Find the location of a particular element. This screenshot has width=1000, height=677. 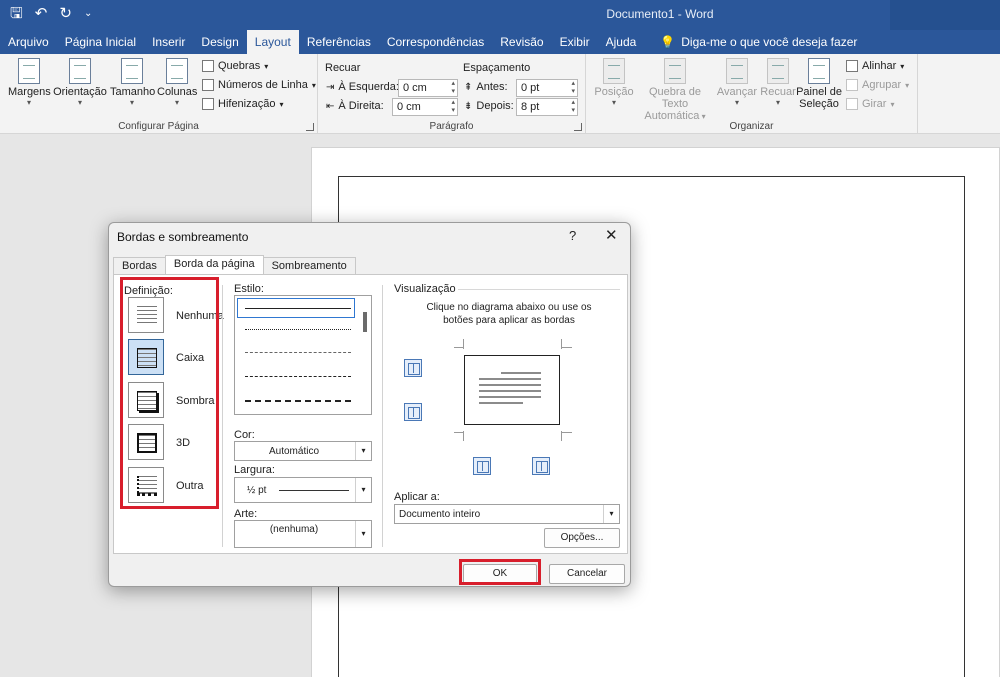

wrap-text-icon is located at coordinates (675, 71).